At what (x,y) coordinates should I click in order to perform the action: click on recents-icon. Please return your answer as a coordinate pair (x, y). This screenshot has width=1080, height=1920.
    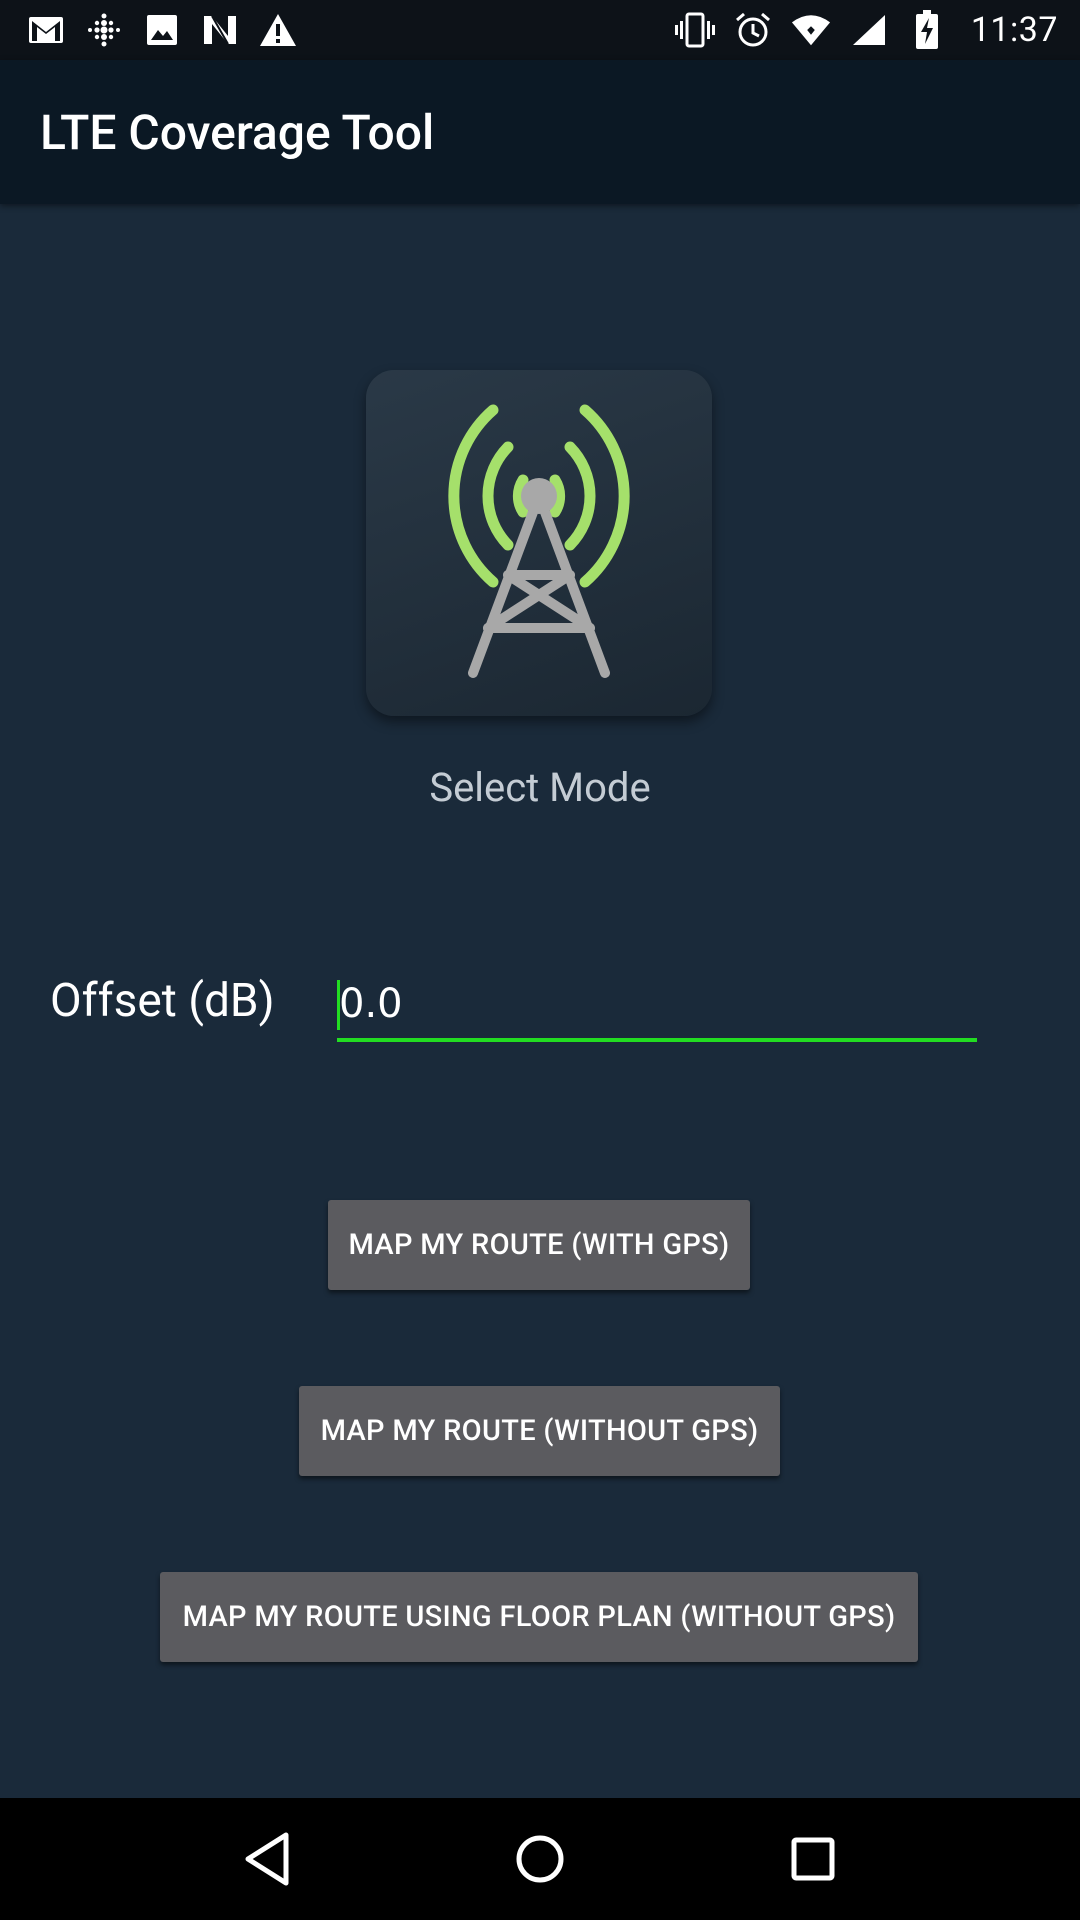
    Looking at the image, I should click on (813, 1859).